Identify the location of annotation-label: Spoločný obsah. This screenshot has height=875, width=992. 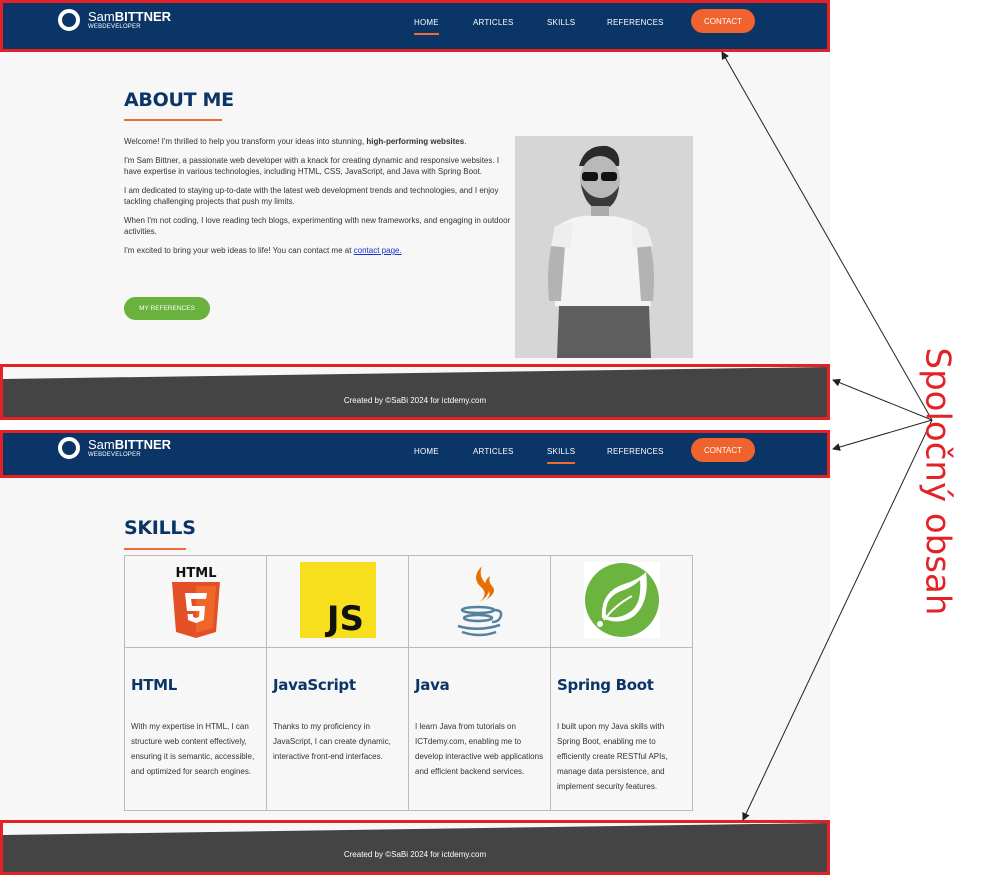
(937, 481).